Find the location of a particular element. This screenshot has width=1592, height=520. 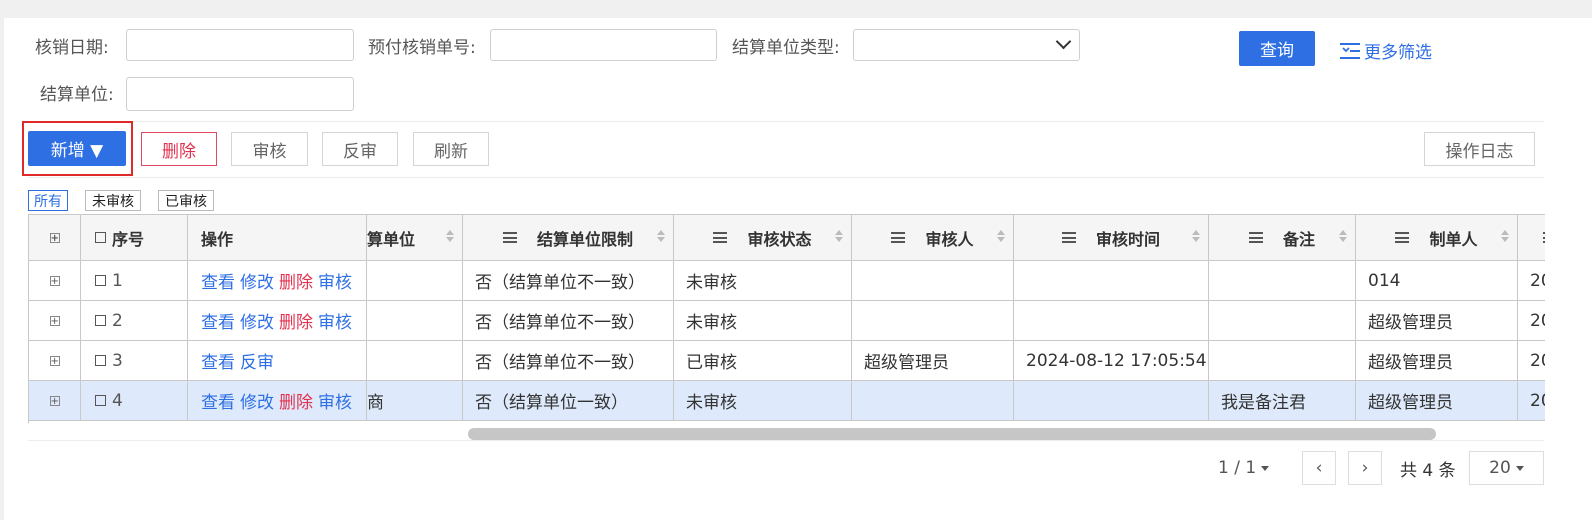

prepay-no-input is located at coordinates (603, 45).